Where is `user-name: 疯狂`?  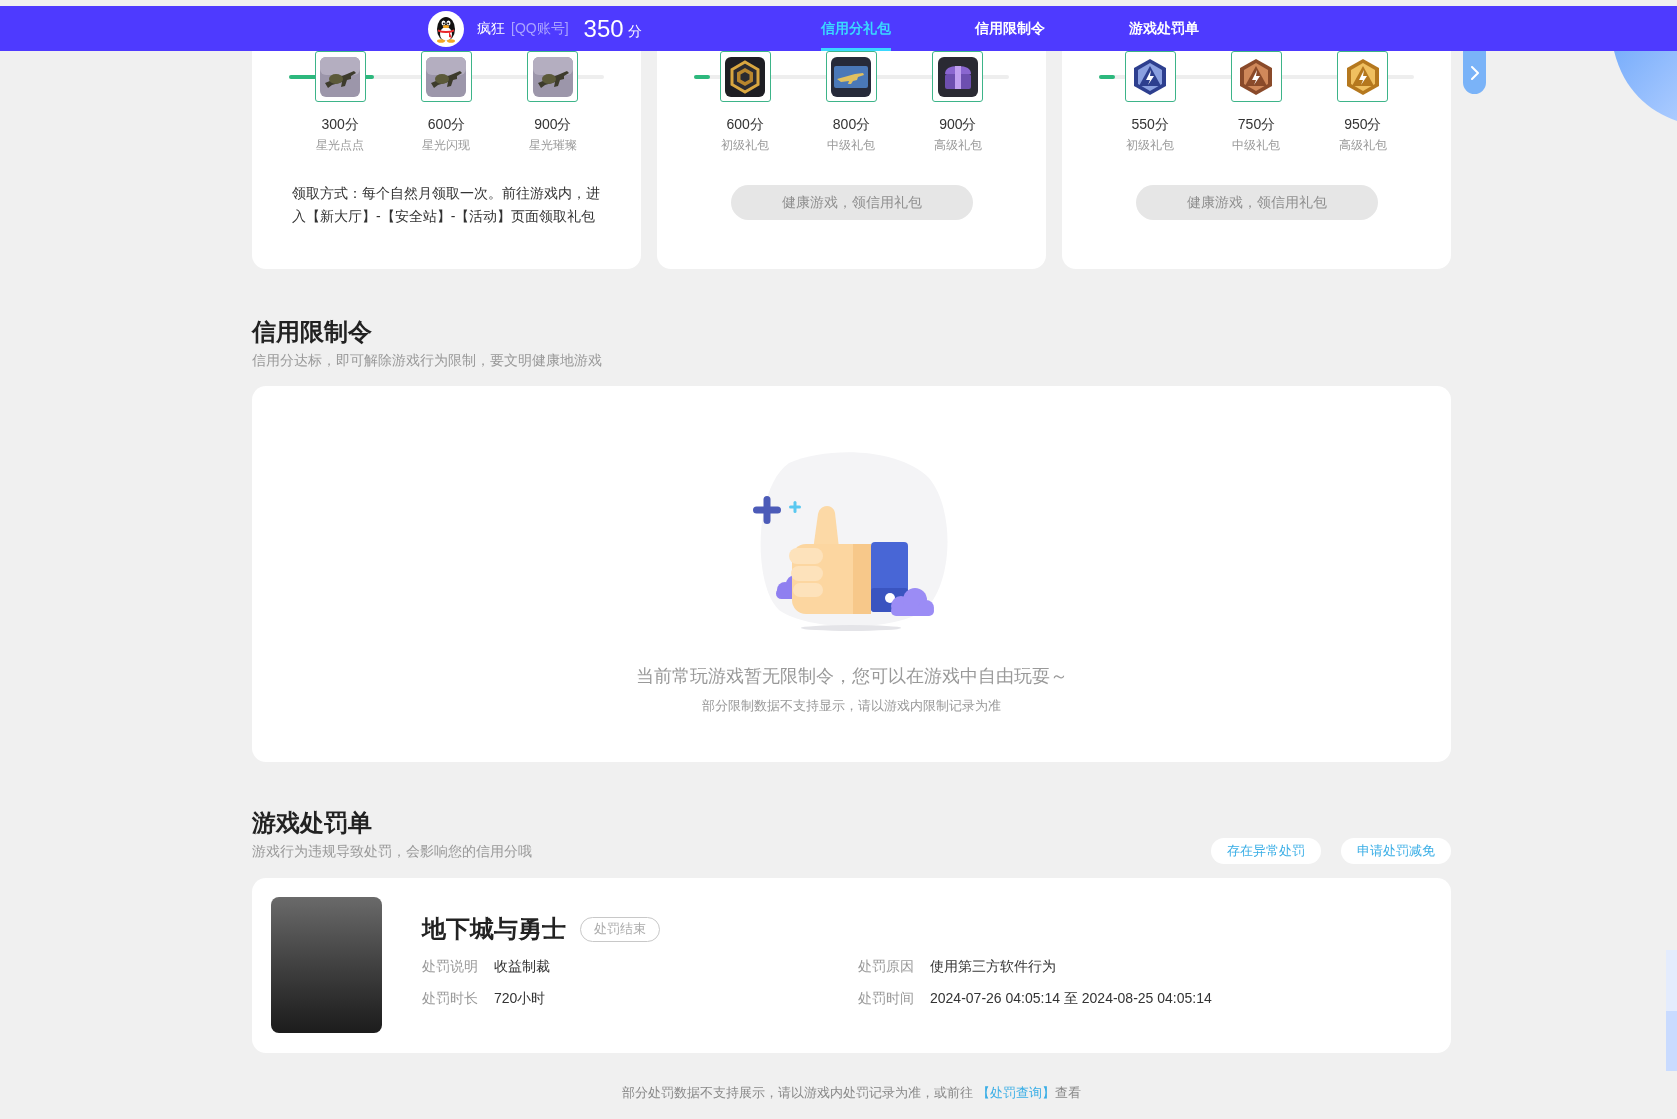 user-name: 疯狂 is located at coordinates (491, 28).